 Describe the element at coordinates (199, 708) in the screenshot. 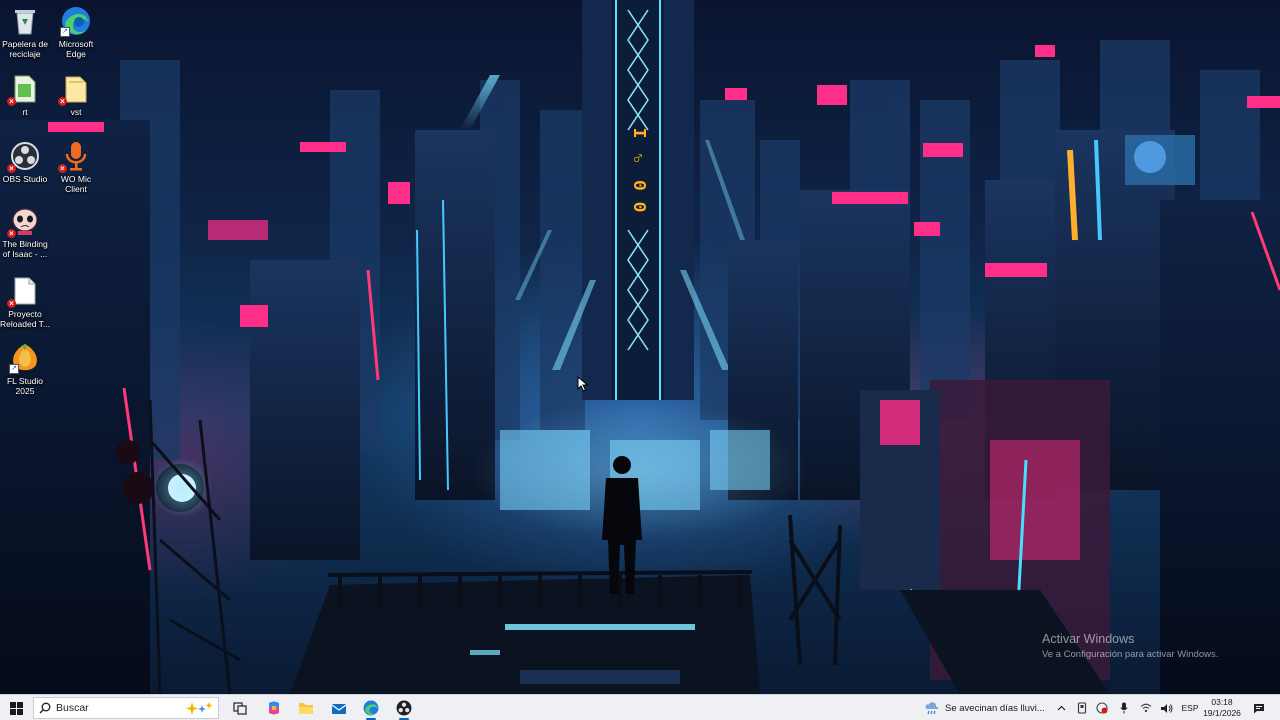

I see `search-highlight-icon` at that location.